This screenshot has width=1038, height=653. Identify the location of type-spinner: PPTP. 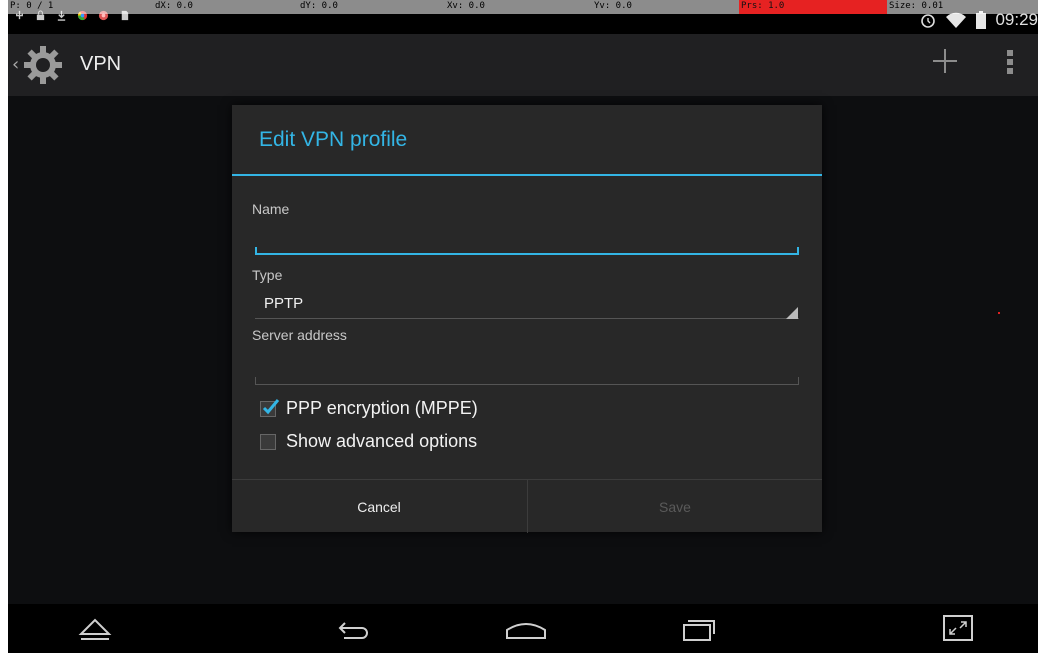
(283, 303).